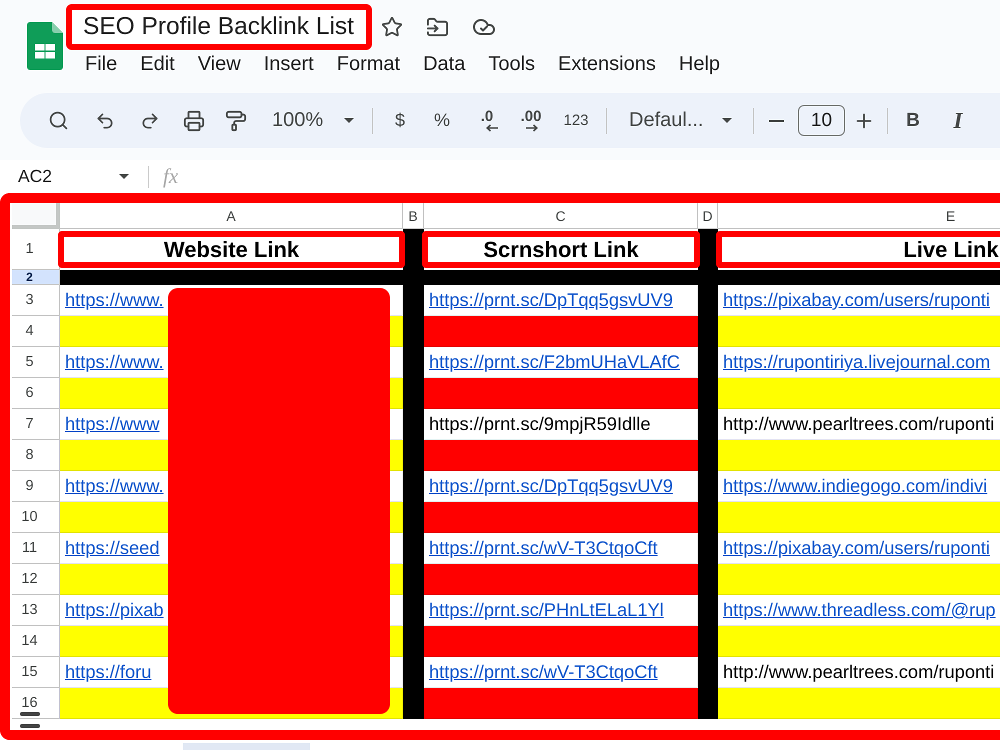 The height and width of the screenshot is (750, 1000). What do you see at coordinates (856, 362) in the screenshot?
I see `url-link: https://rupontiriya.livejournal.com` at bounding box center [856, 362].